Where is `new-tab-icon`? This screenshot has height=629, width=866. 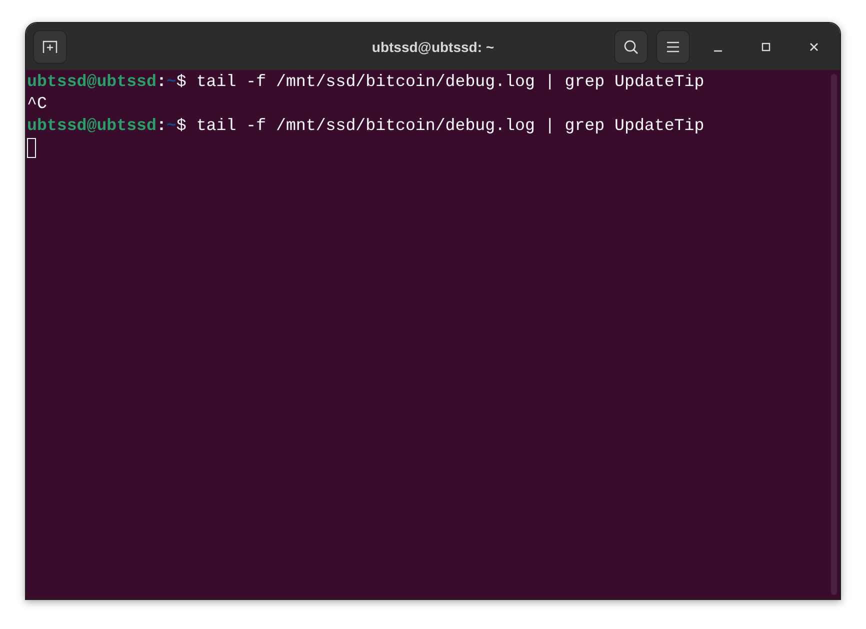 new-tab-icon is located at coordinates (50, 47).